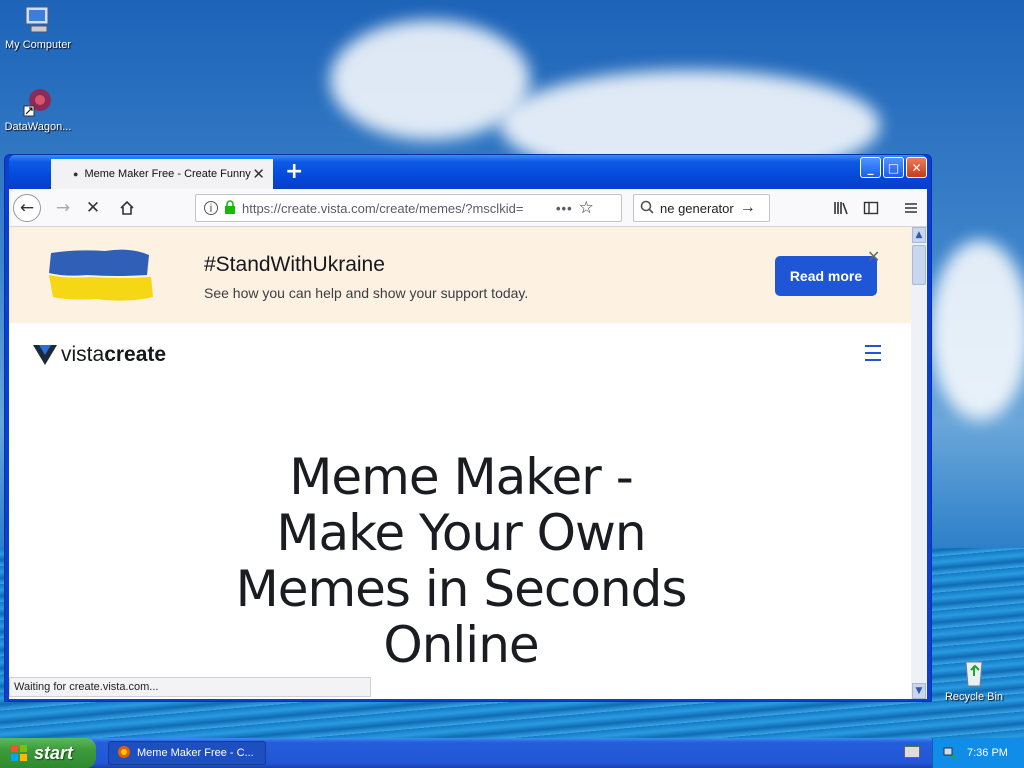 The width and height of the screenshot is (1024, 768). Describe the element at coordinates (826, 276) in the screenshot. I see `read-more-button: Read more` at that location.